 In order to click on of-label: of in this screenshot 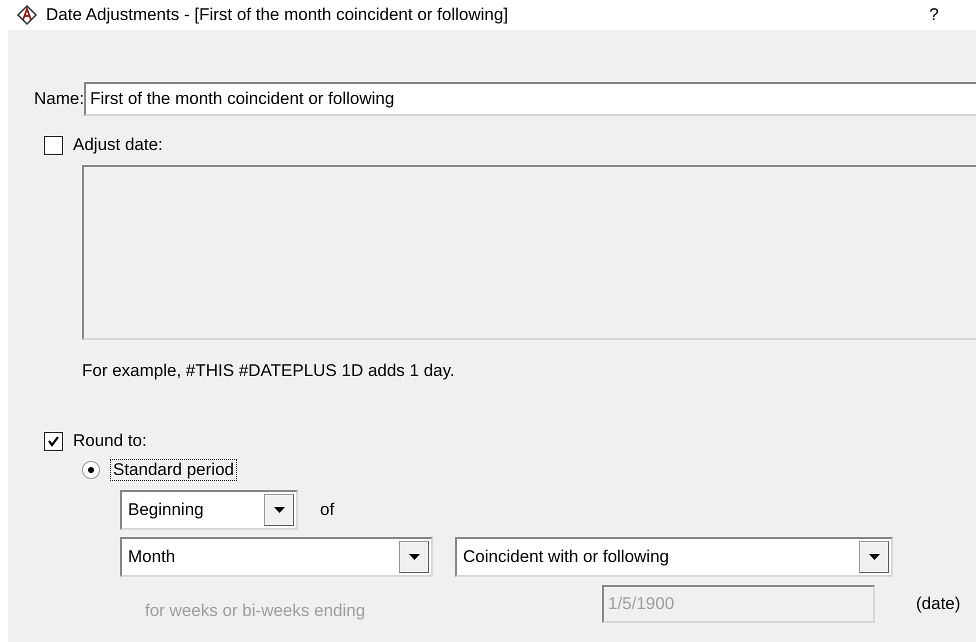, I will do `click(327, 510)`.